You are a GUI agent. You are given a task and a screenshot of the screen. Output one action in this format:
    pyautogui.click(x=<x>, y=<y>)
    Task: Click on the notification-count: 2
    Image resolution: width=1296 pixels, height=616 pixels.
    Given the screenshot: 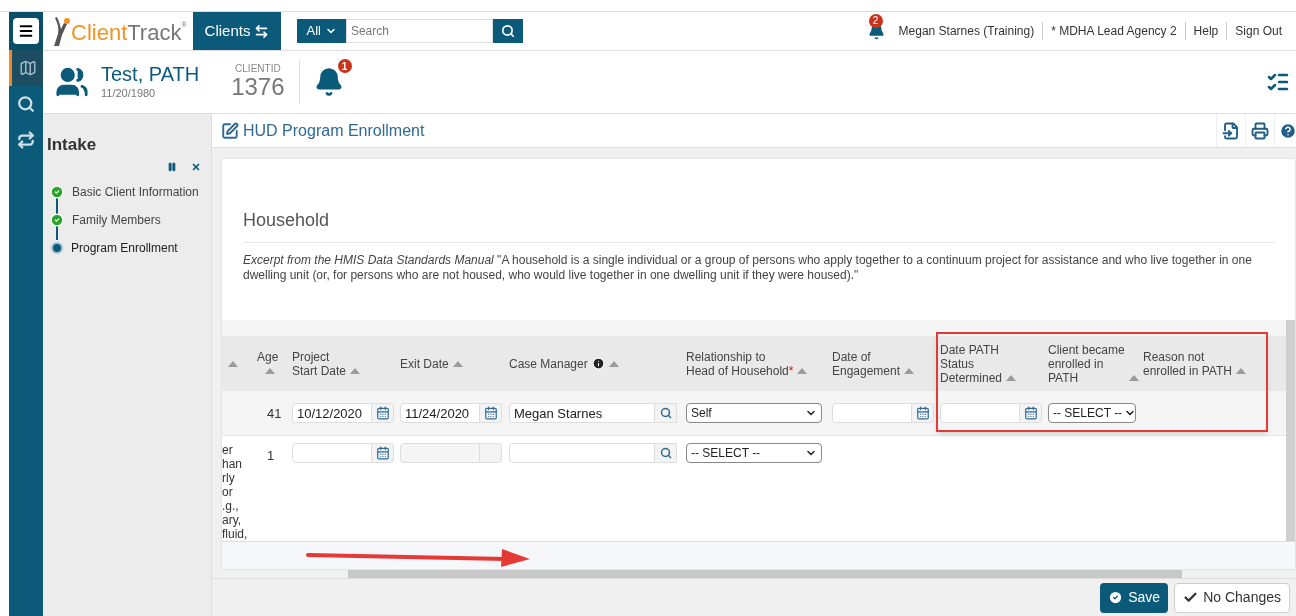 What is the action you would take?
    pyautogui.click(x=875, y=20)
    